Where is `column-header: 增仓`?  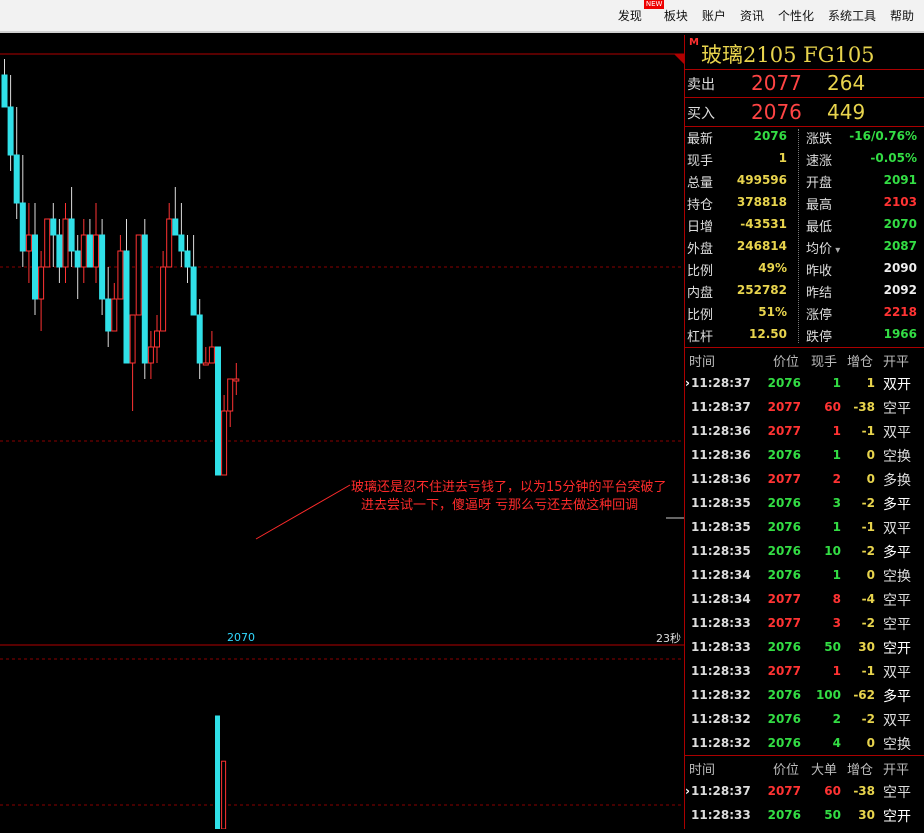 column-header: 增仓 is located at coordinates (860, 362).